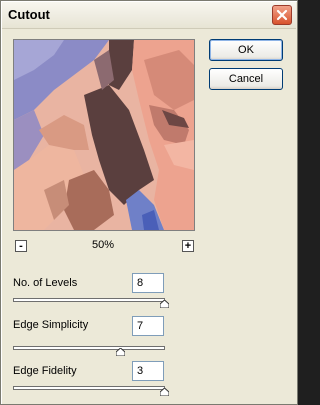 Image resolution: width=320 pixels, height=405 pixels. Describe the element at coordinates (29, 14) in the screenshot. I see `dialog-title: Cutout` at that location.